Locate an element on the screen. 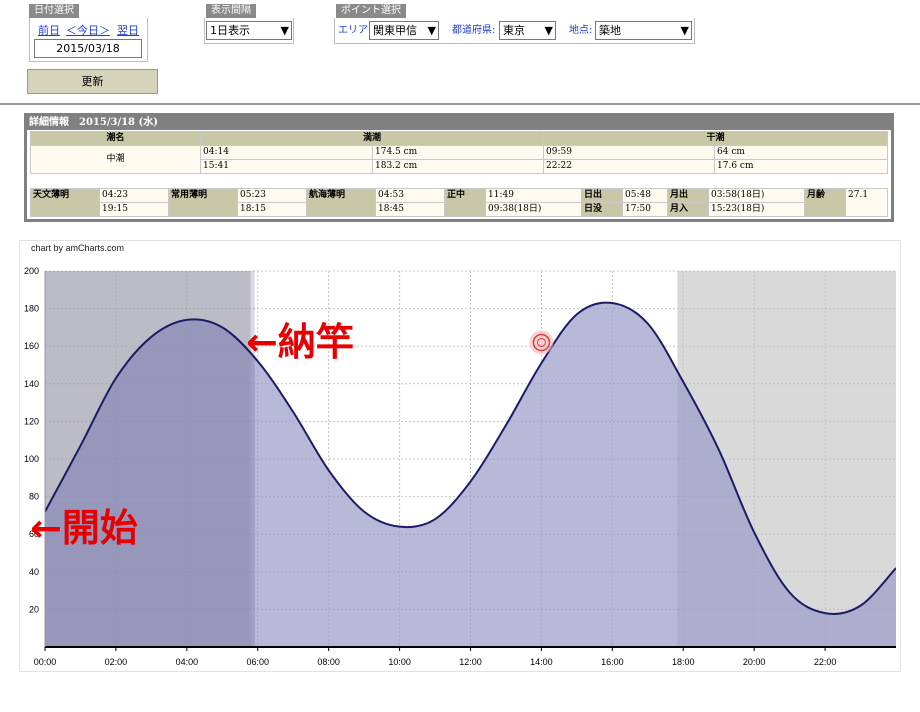 The width and height of the screenshot is (920, 712). interval-group-label: 表示間隔 is located at coordinates (231, 11).